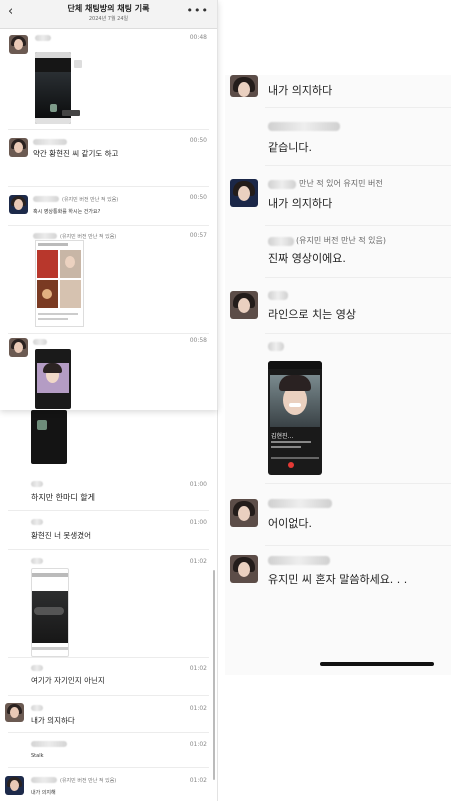  I want to click on message-text: 하지만 한마디 할게, so click(63, 497).